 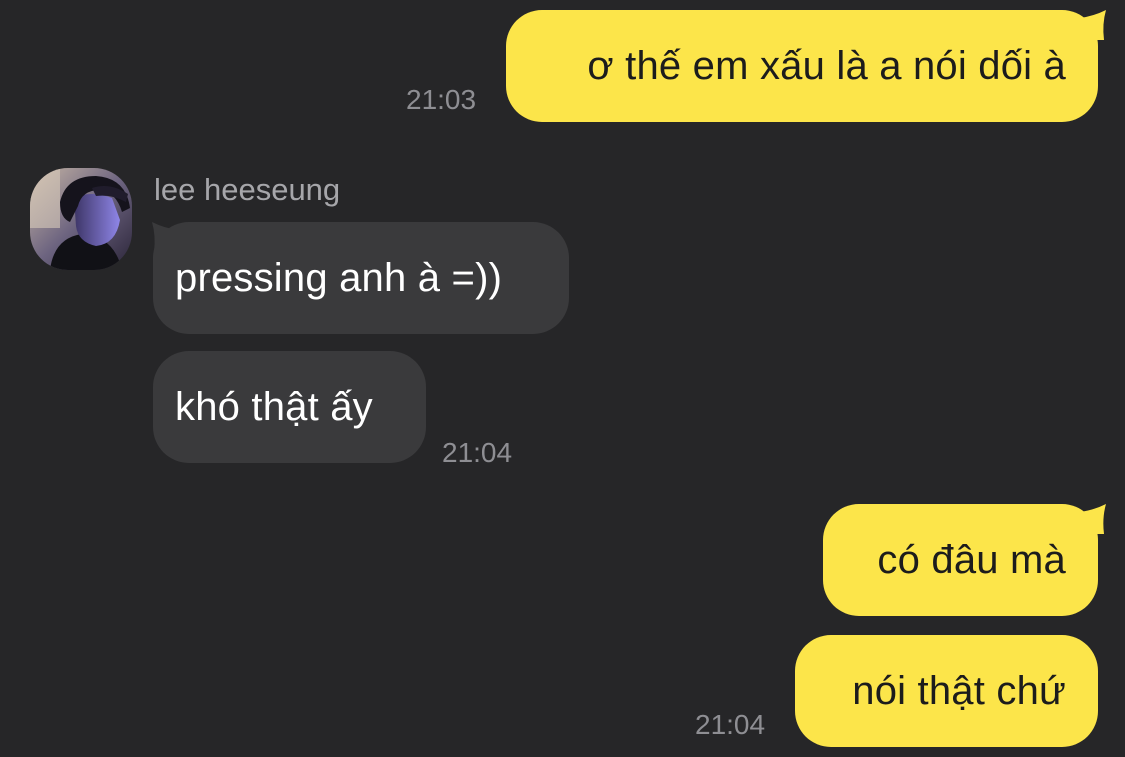 I want to click on message-text: có đâu mà, so click(x=971, y=560).